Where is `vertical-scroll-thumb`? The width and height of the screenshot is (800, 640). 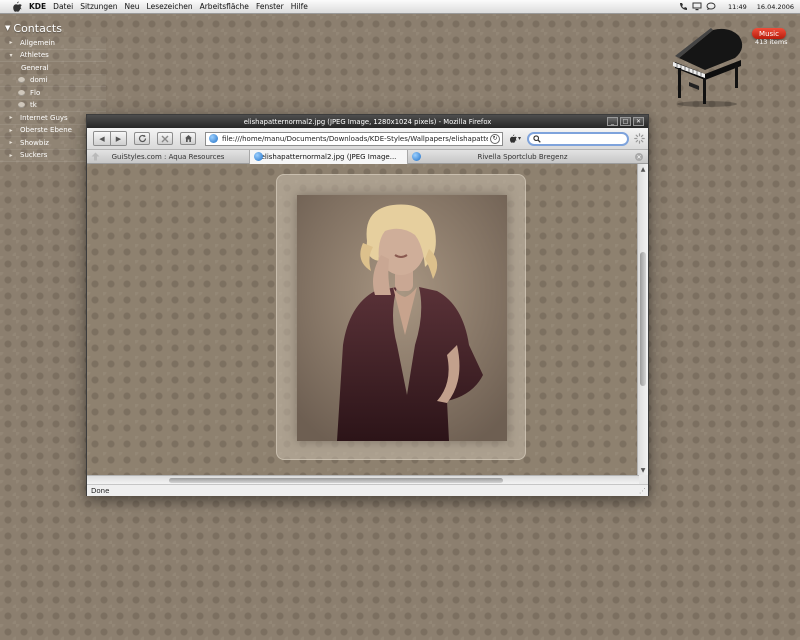
vertical-scroll-thumb is located at coordinates (643, 319).